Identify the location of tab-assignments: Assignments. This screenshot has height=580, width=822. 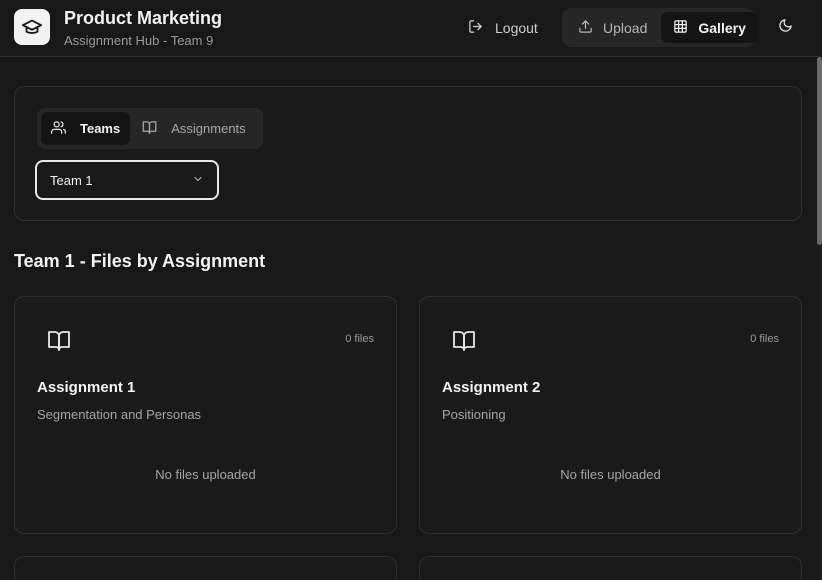
(193, 128).